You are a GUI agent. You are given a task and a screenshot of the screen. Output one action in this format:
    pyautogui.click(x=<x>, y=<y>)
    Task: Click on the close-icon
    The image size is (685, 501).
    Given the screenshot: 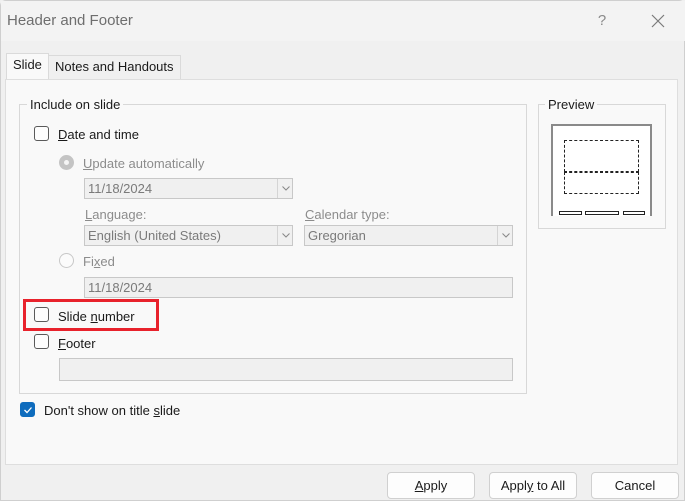 What is the action you would take?
    pyautogui.click(x=658, y=21)
    